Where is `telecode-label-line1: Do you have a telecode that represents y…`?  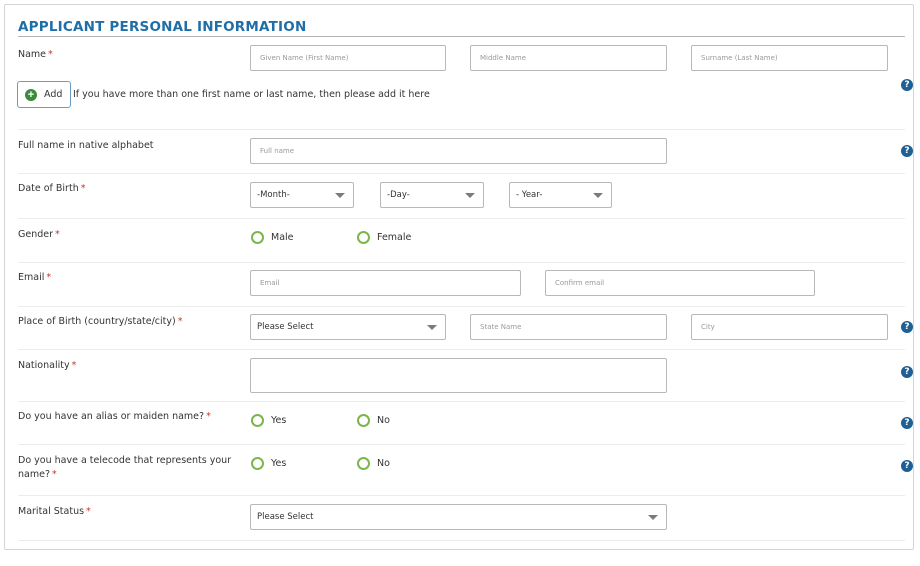
telecode-label-line1: Do you have a telecode that represents y… is located at coordinates (125, 460).